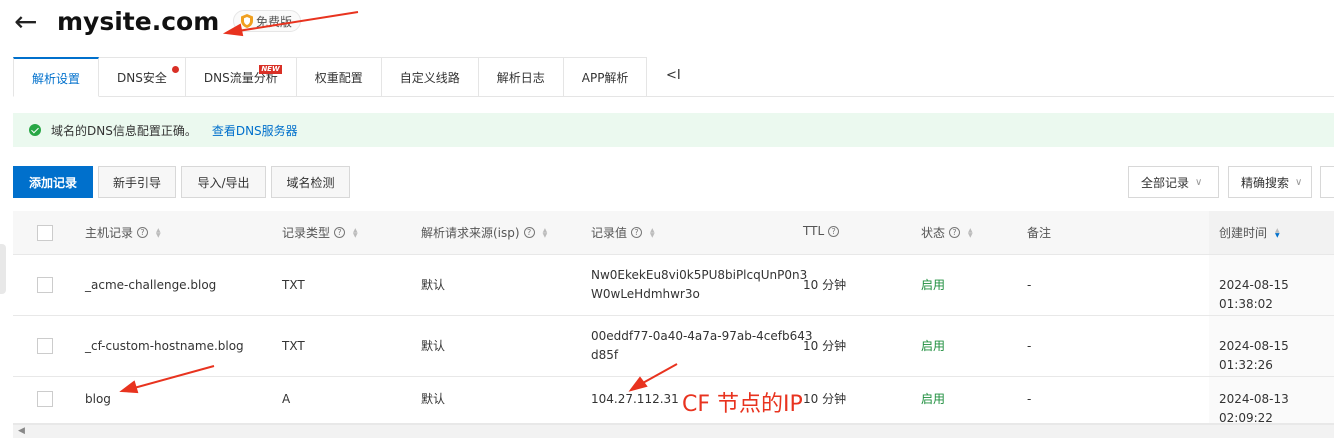 This screenshot has width=1334, height=442. What do you see at coordinates (1327, 182) in the screenshot?
I see `search-input` at bounding box center [1327, 182].